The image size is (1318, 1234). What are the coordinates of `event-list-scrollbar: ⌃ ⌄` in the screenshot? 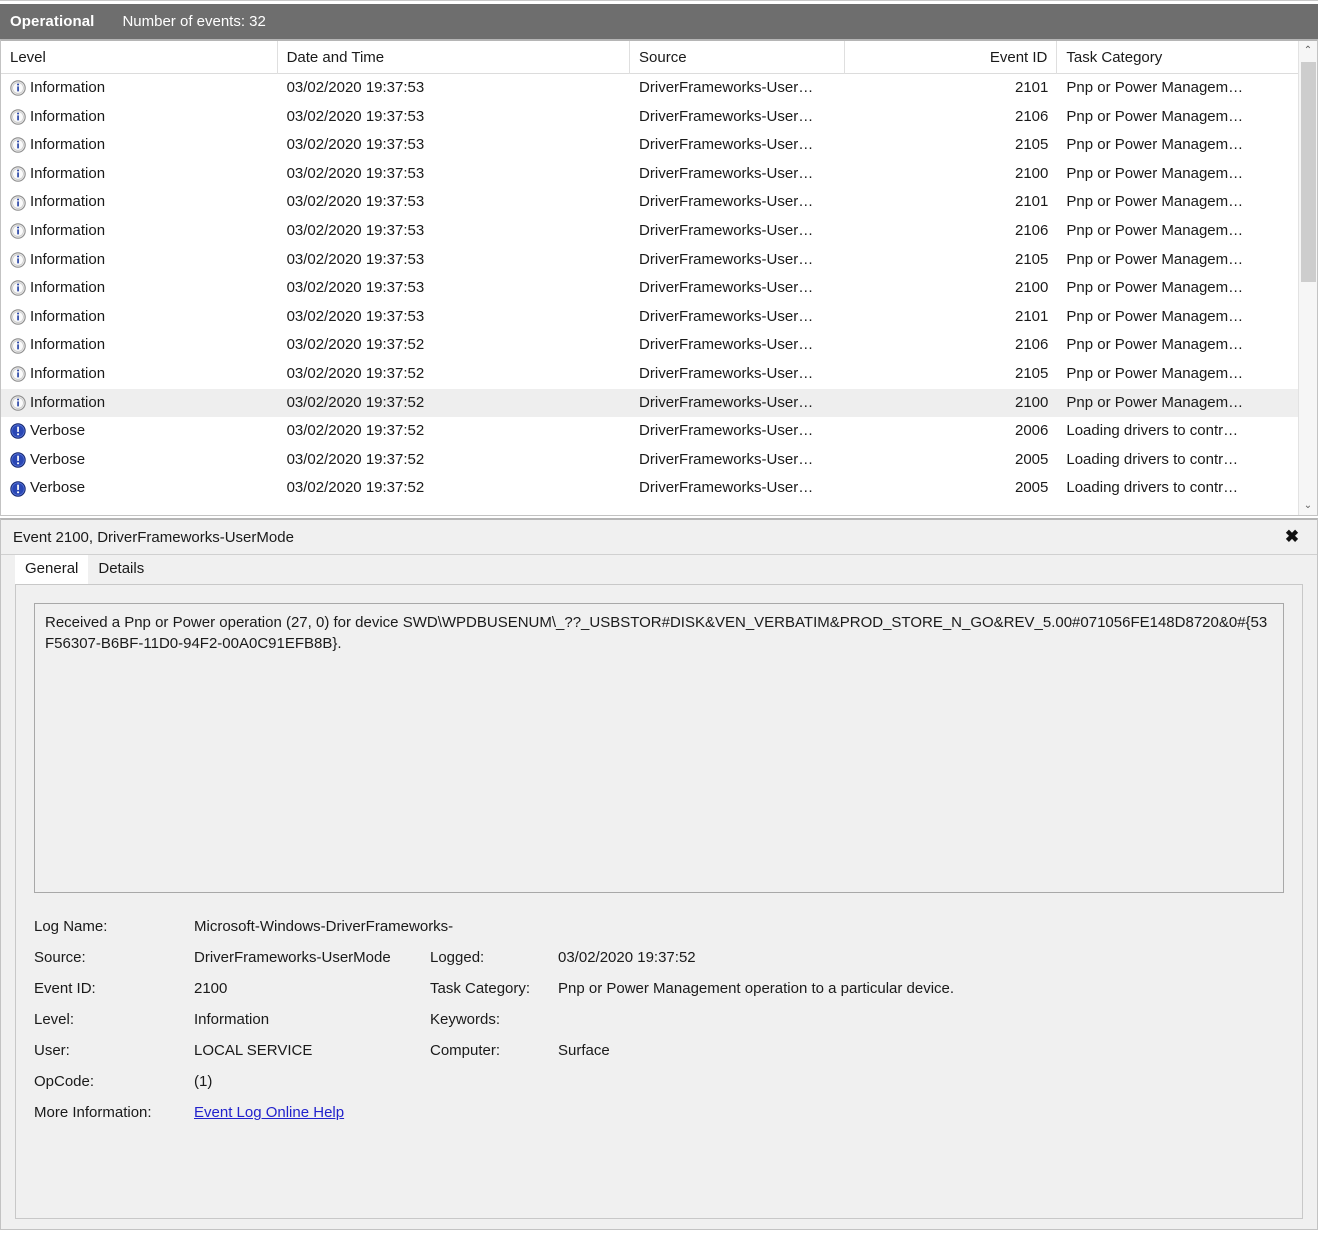 It's located at (1307, 278).